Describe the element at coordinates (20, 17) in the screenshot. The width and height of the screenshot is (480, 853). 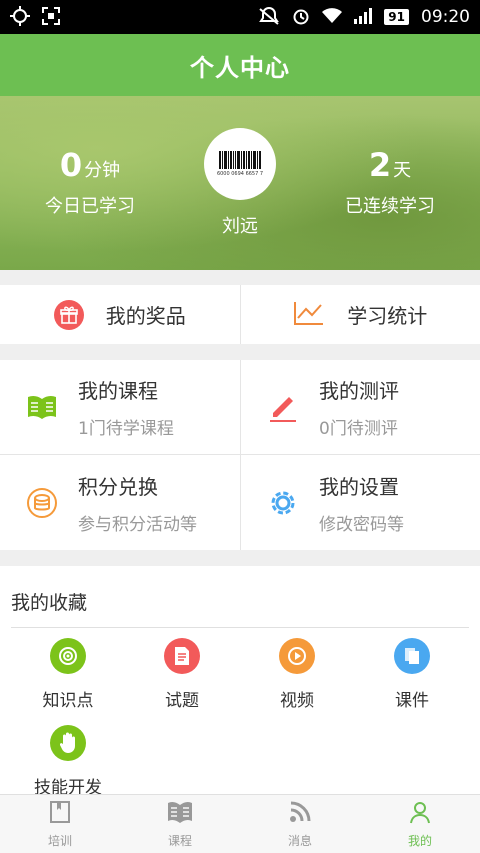
I see `crosshair-icon` at that location.